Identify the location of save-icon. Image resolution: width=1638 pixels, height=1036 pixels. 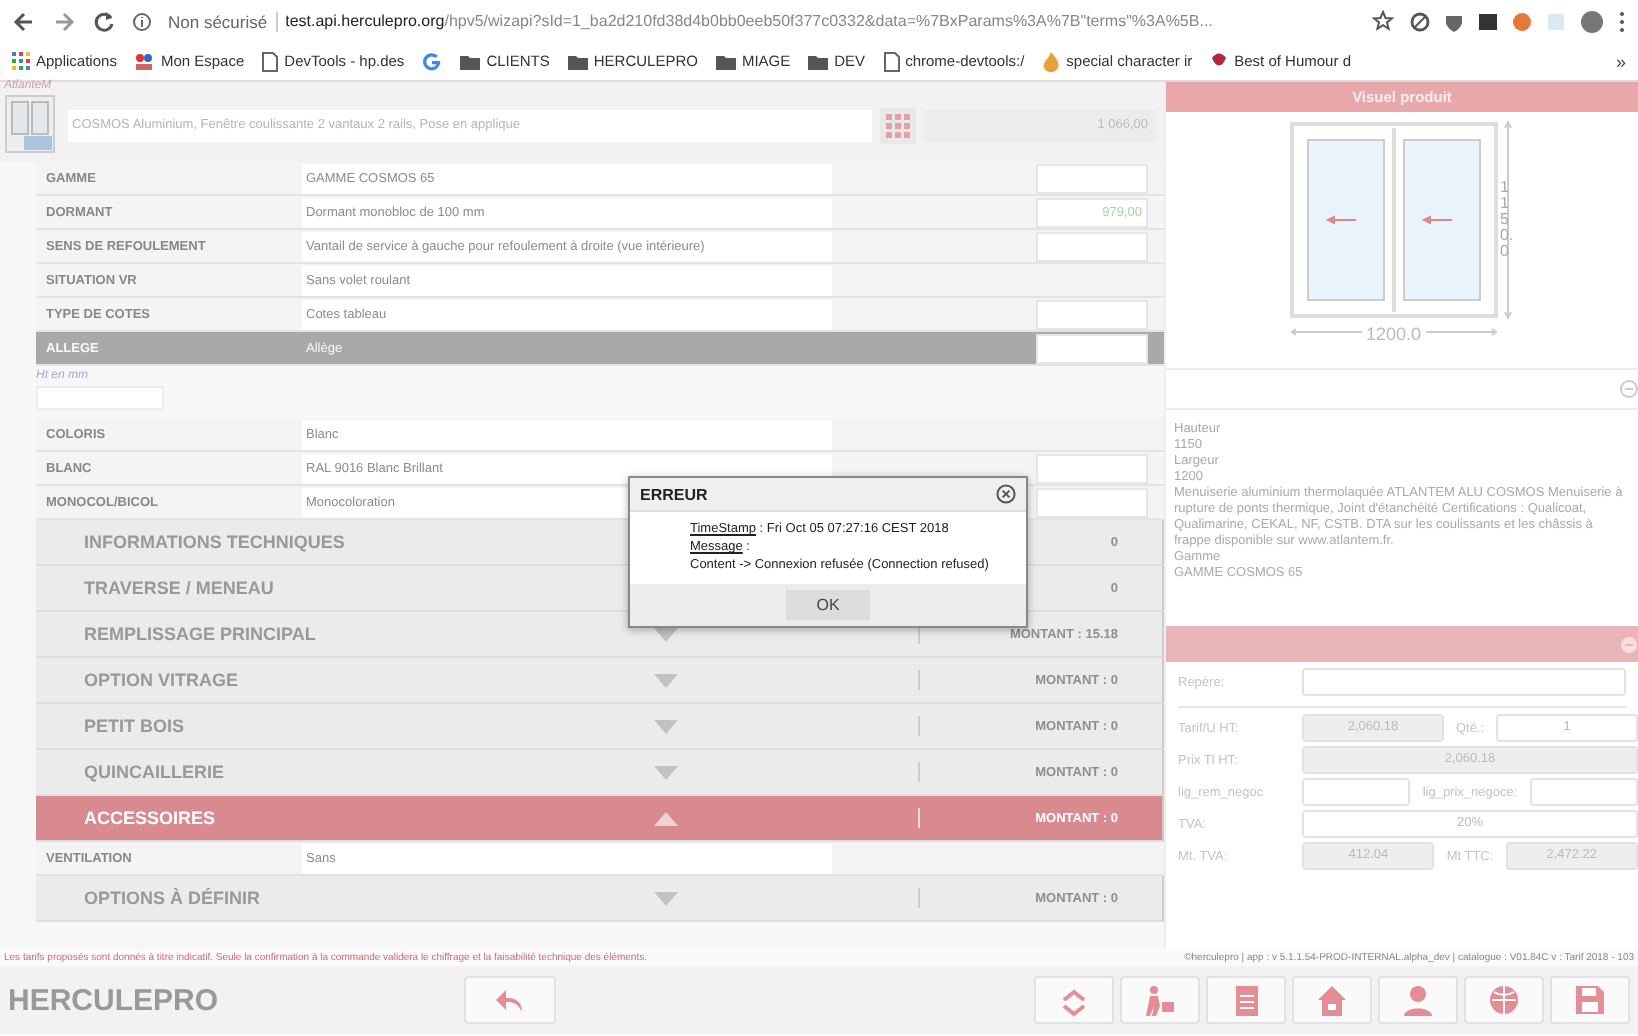
(1590, 1000).